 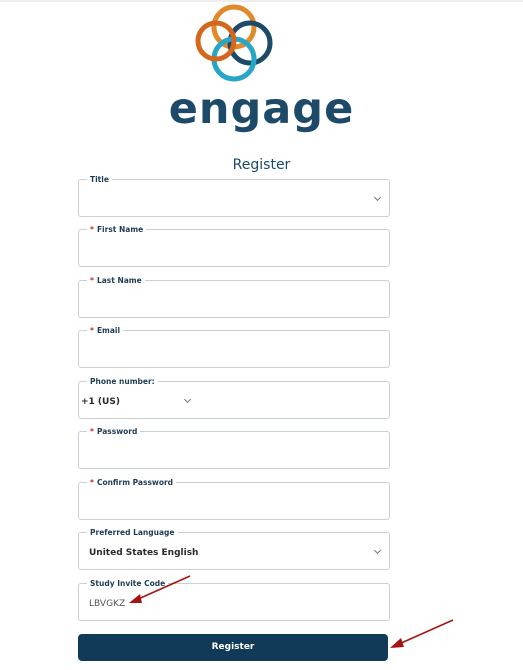 What do you see at coordinates (122, 382) in the screenshot?
I see `phone-label: Phone number:` at bounding box center [122, 382].